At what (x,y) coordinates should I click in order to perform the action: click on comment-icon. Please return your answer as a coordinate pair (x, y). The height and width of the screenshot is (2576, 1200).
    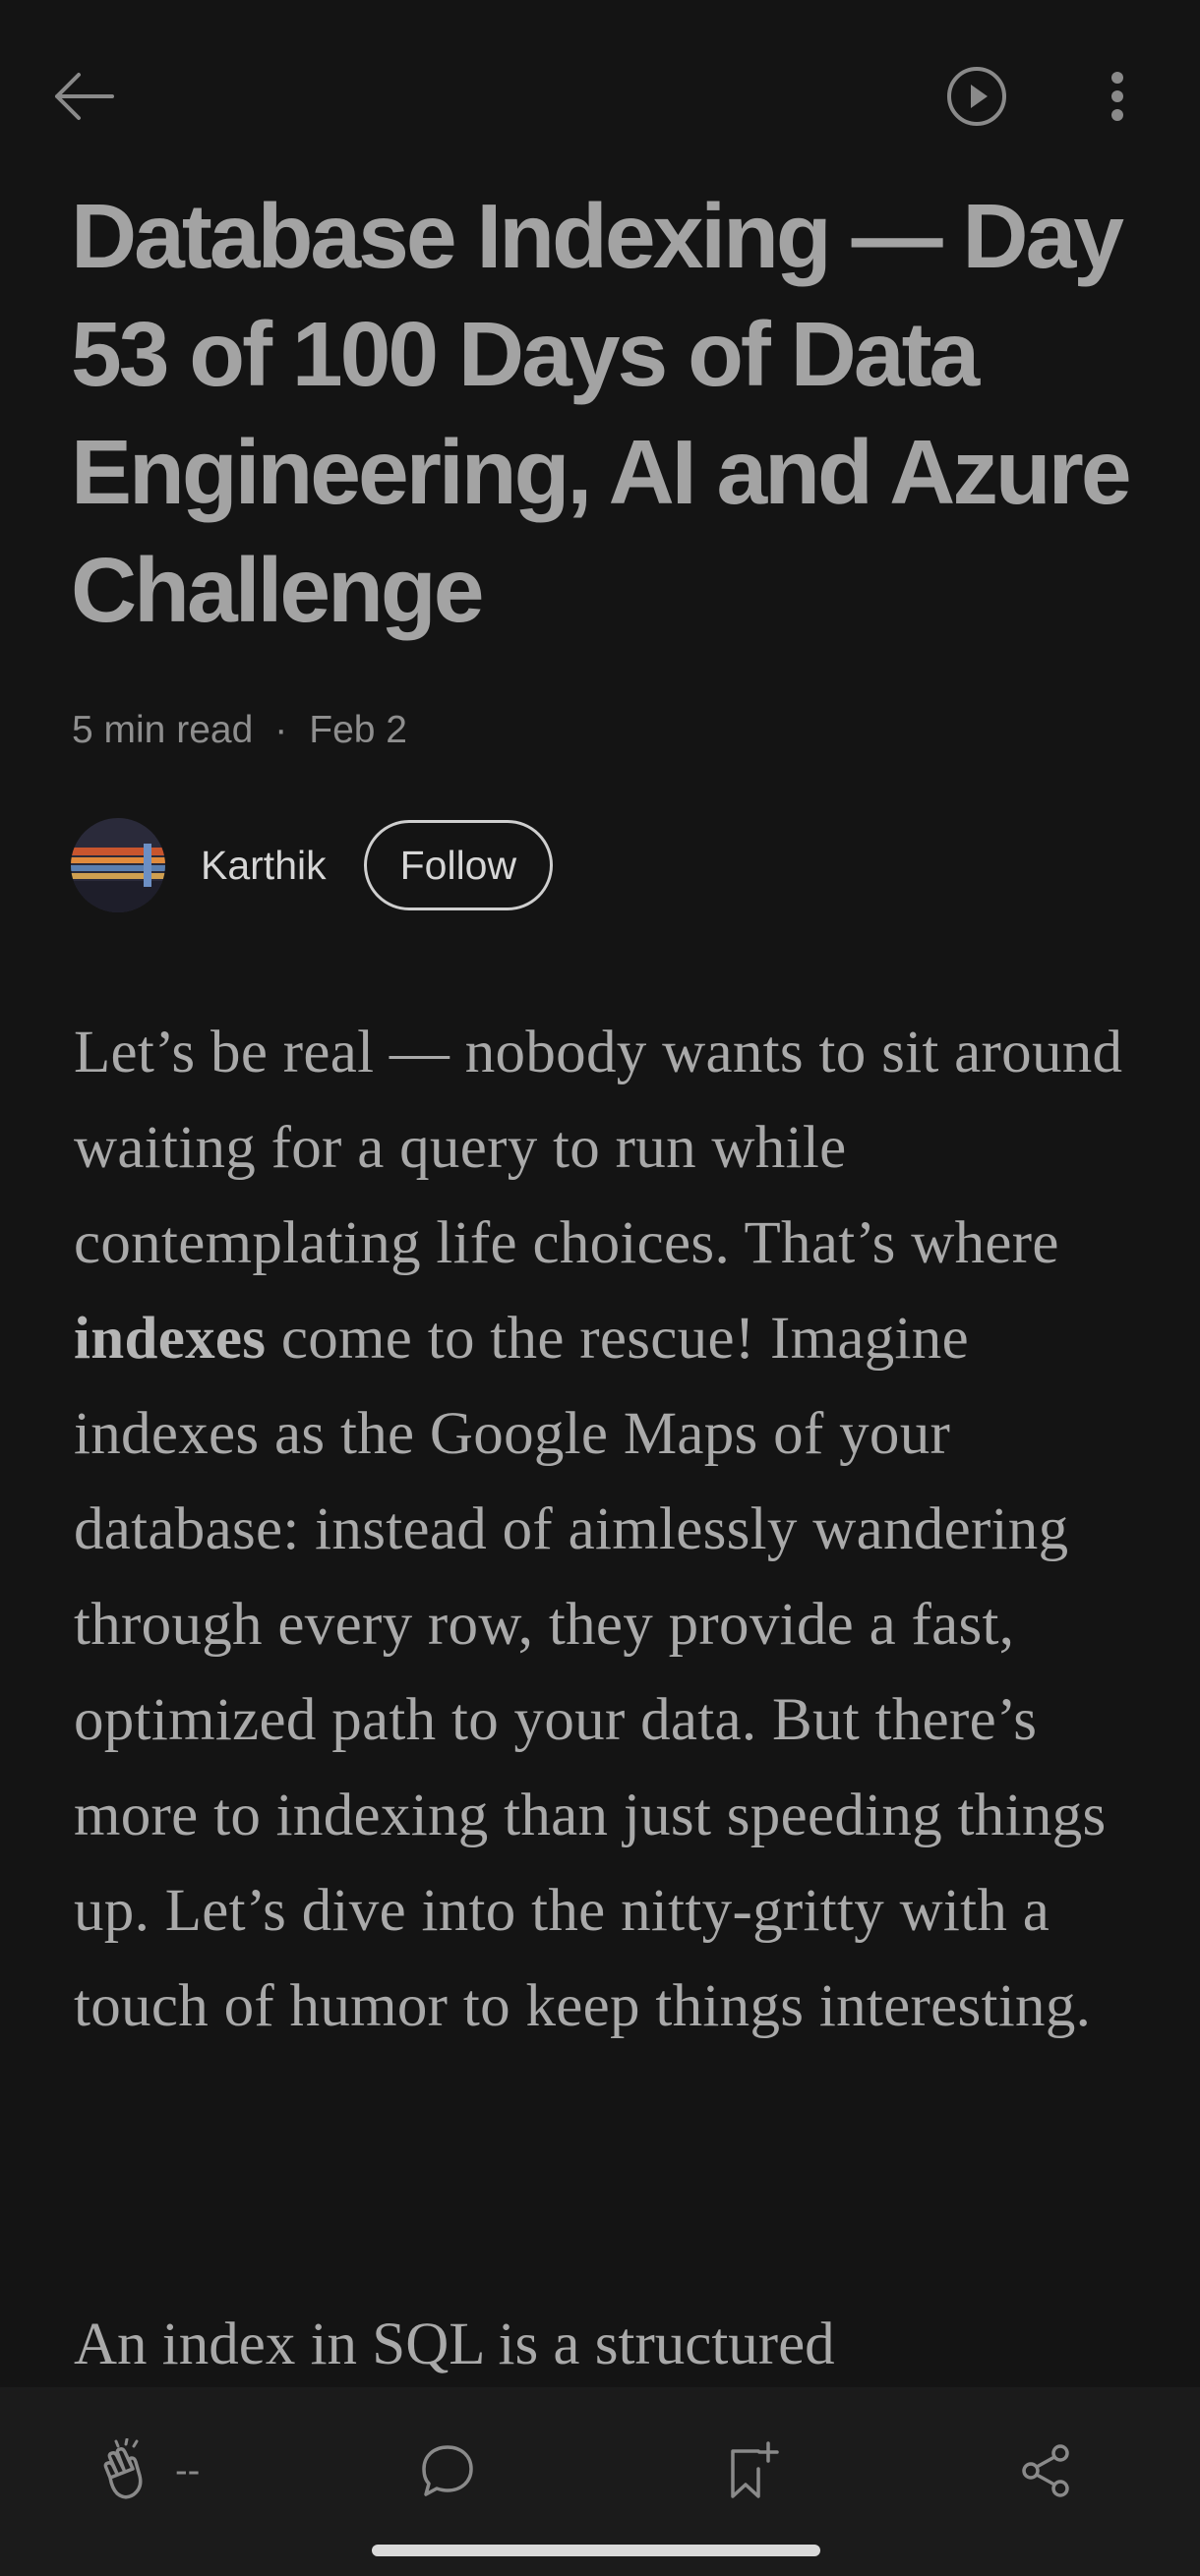
    Looking at the image, I should click on (447, 2470).